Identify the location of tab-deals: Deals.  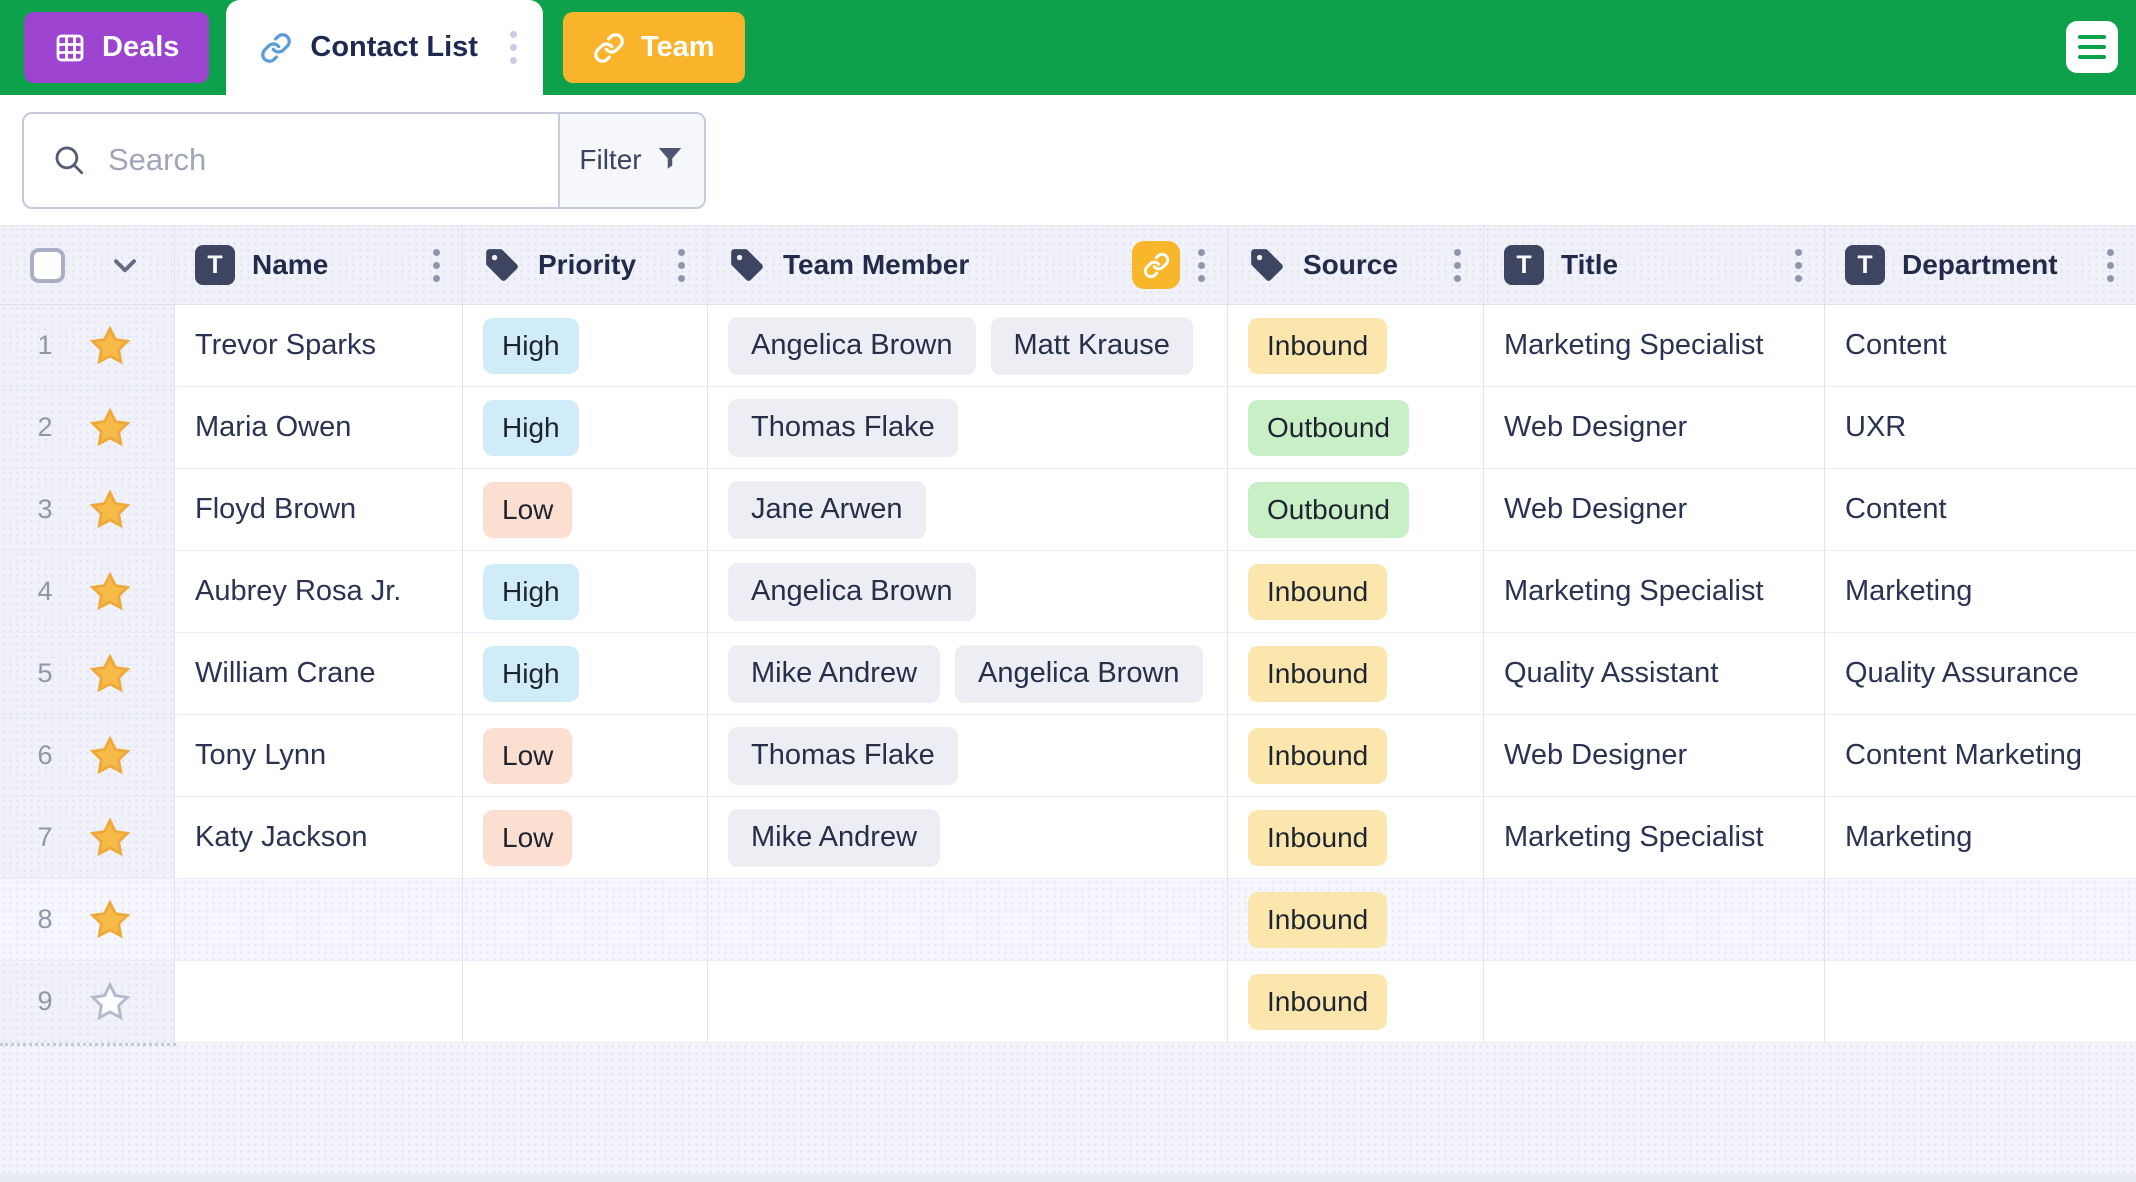
(117, 47).